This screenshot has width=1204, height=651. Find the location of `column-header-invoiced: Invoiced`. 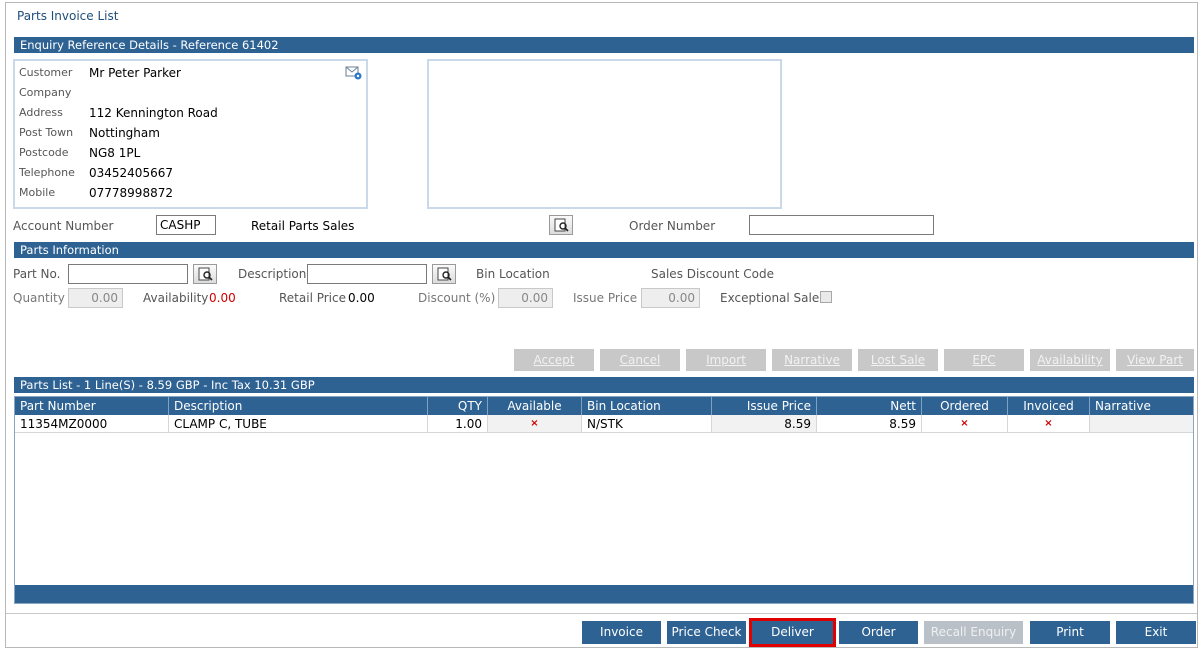

column-header-invoiced: Invoiced is located at coordinates (1049, 406).